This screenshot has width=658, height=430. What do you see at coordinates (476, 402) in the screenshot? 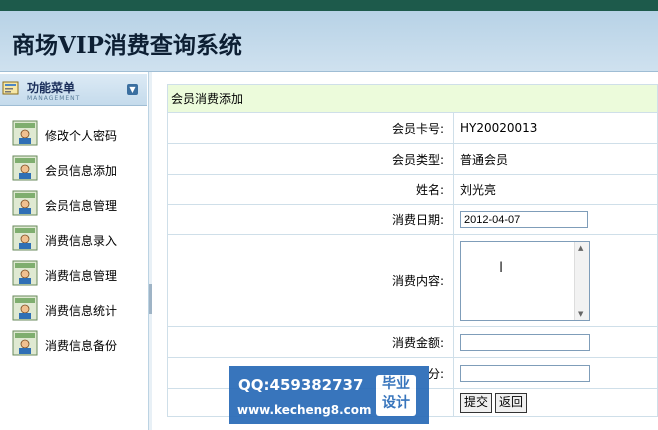
I see `submit-button: 提交` at bounding box center [476, 402].